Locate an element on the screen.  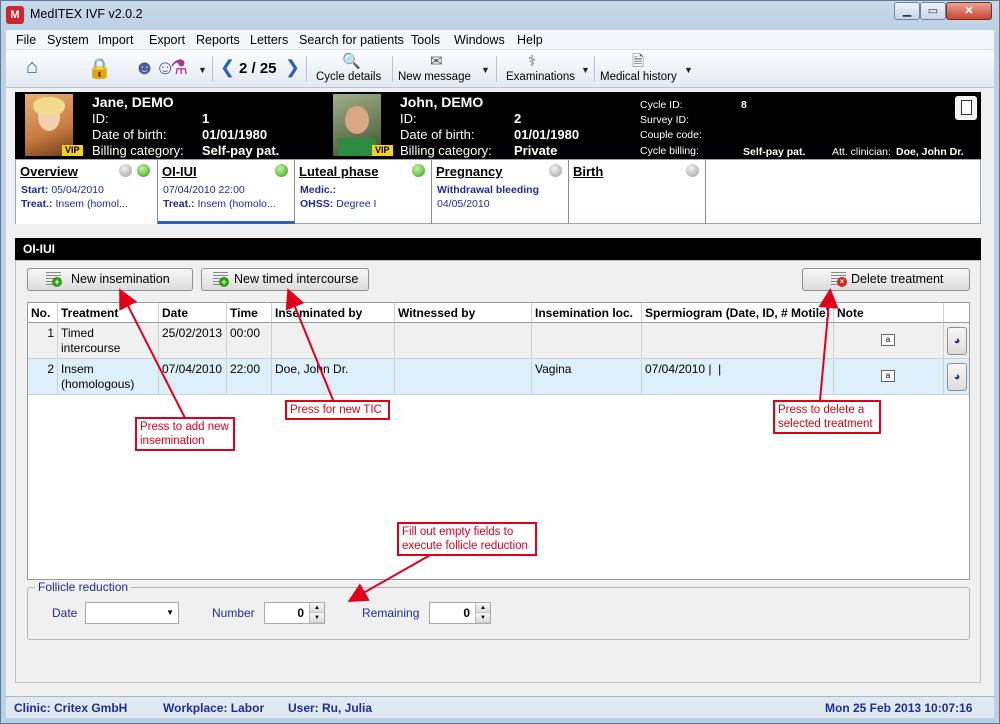
column-header-treatment: Treatment is located at coordinates (108, 313).